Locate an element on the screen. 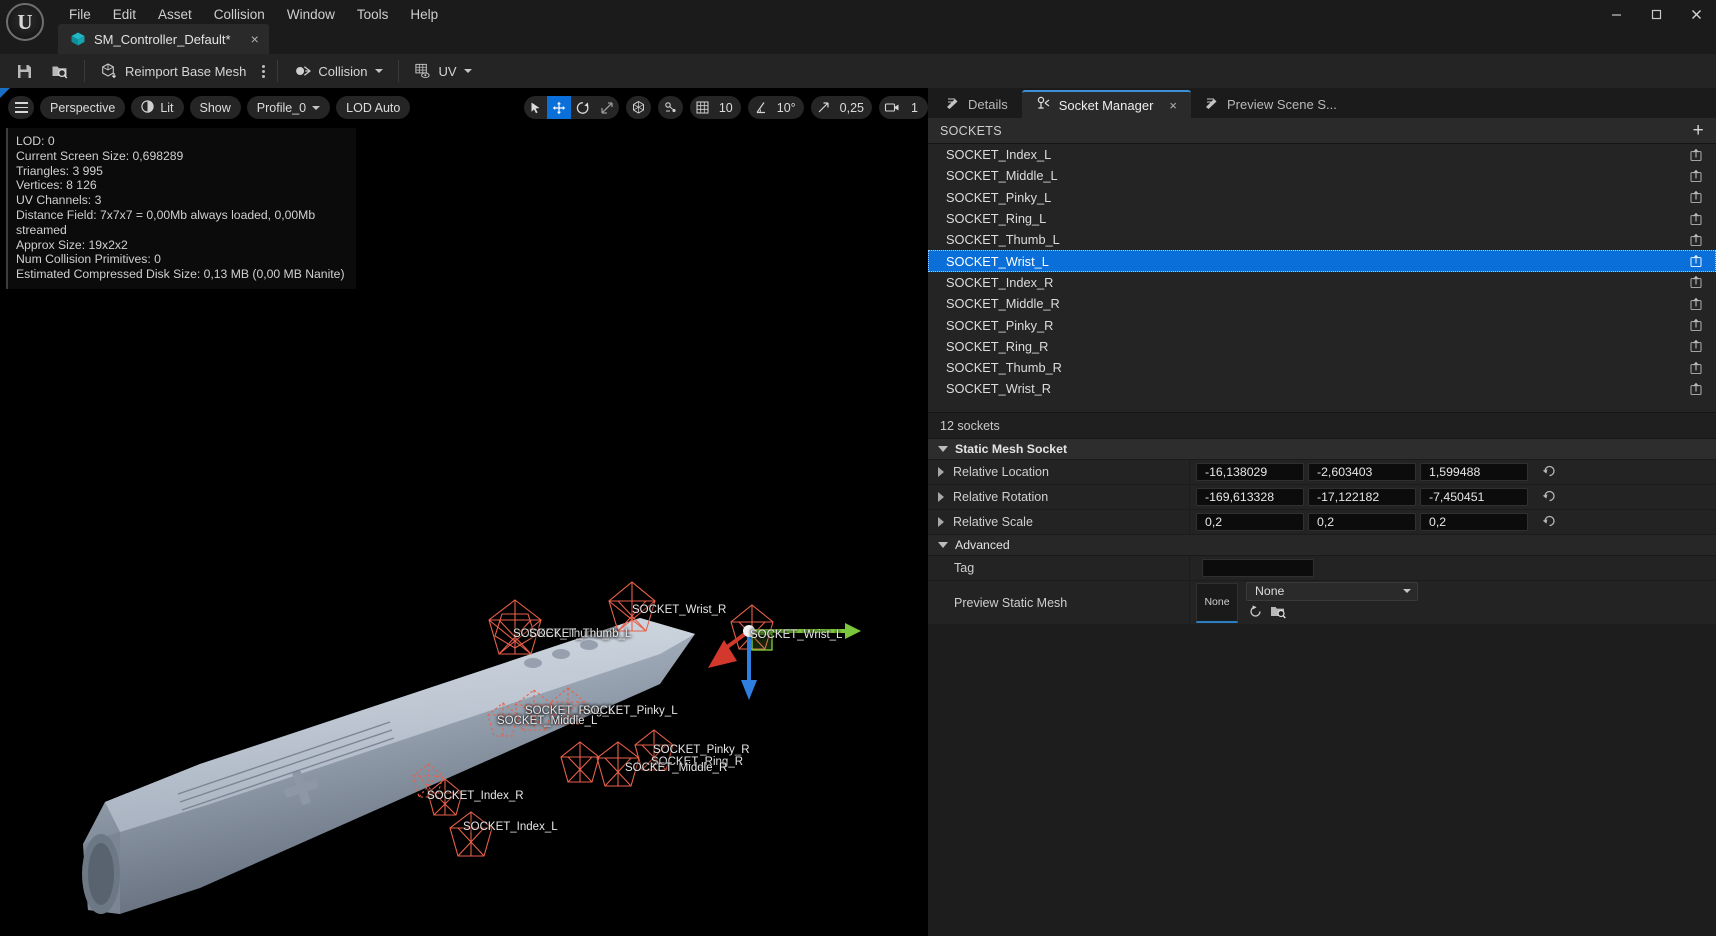 This screenshot has width=1716, height=936. location-x-input: -16,138029 is located at coordinates (1250, 472).